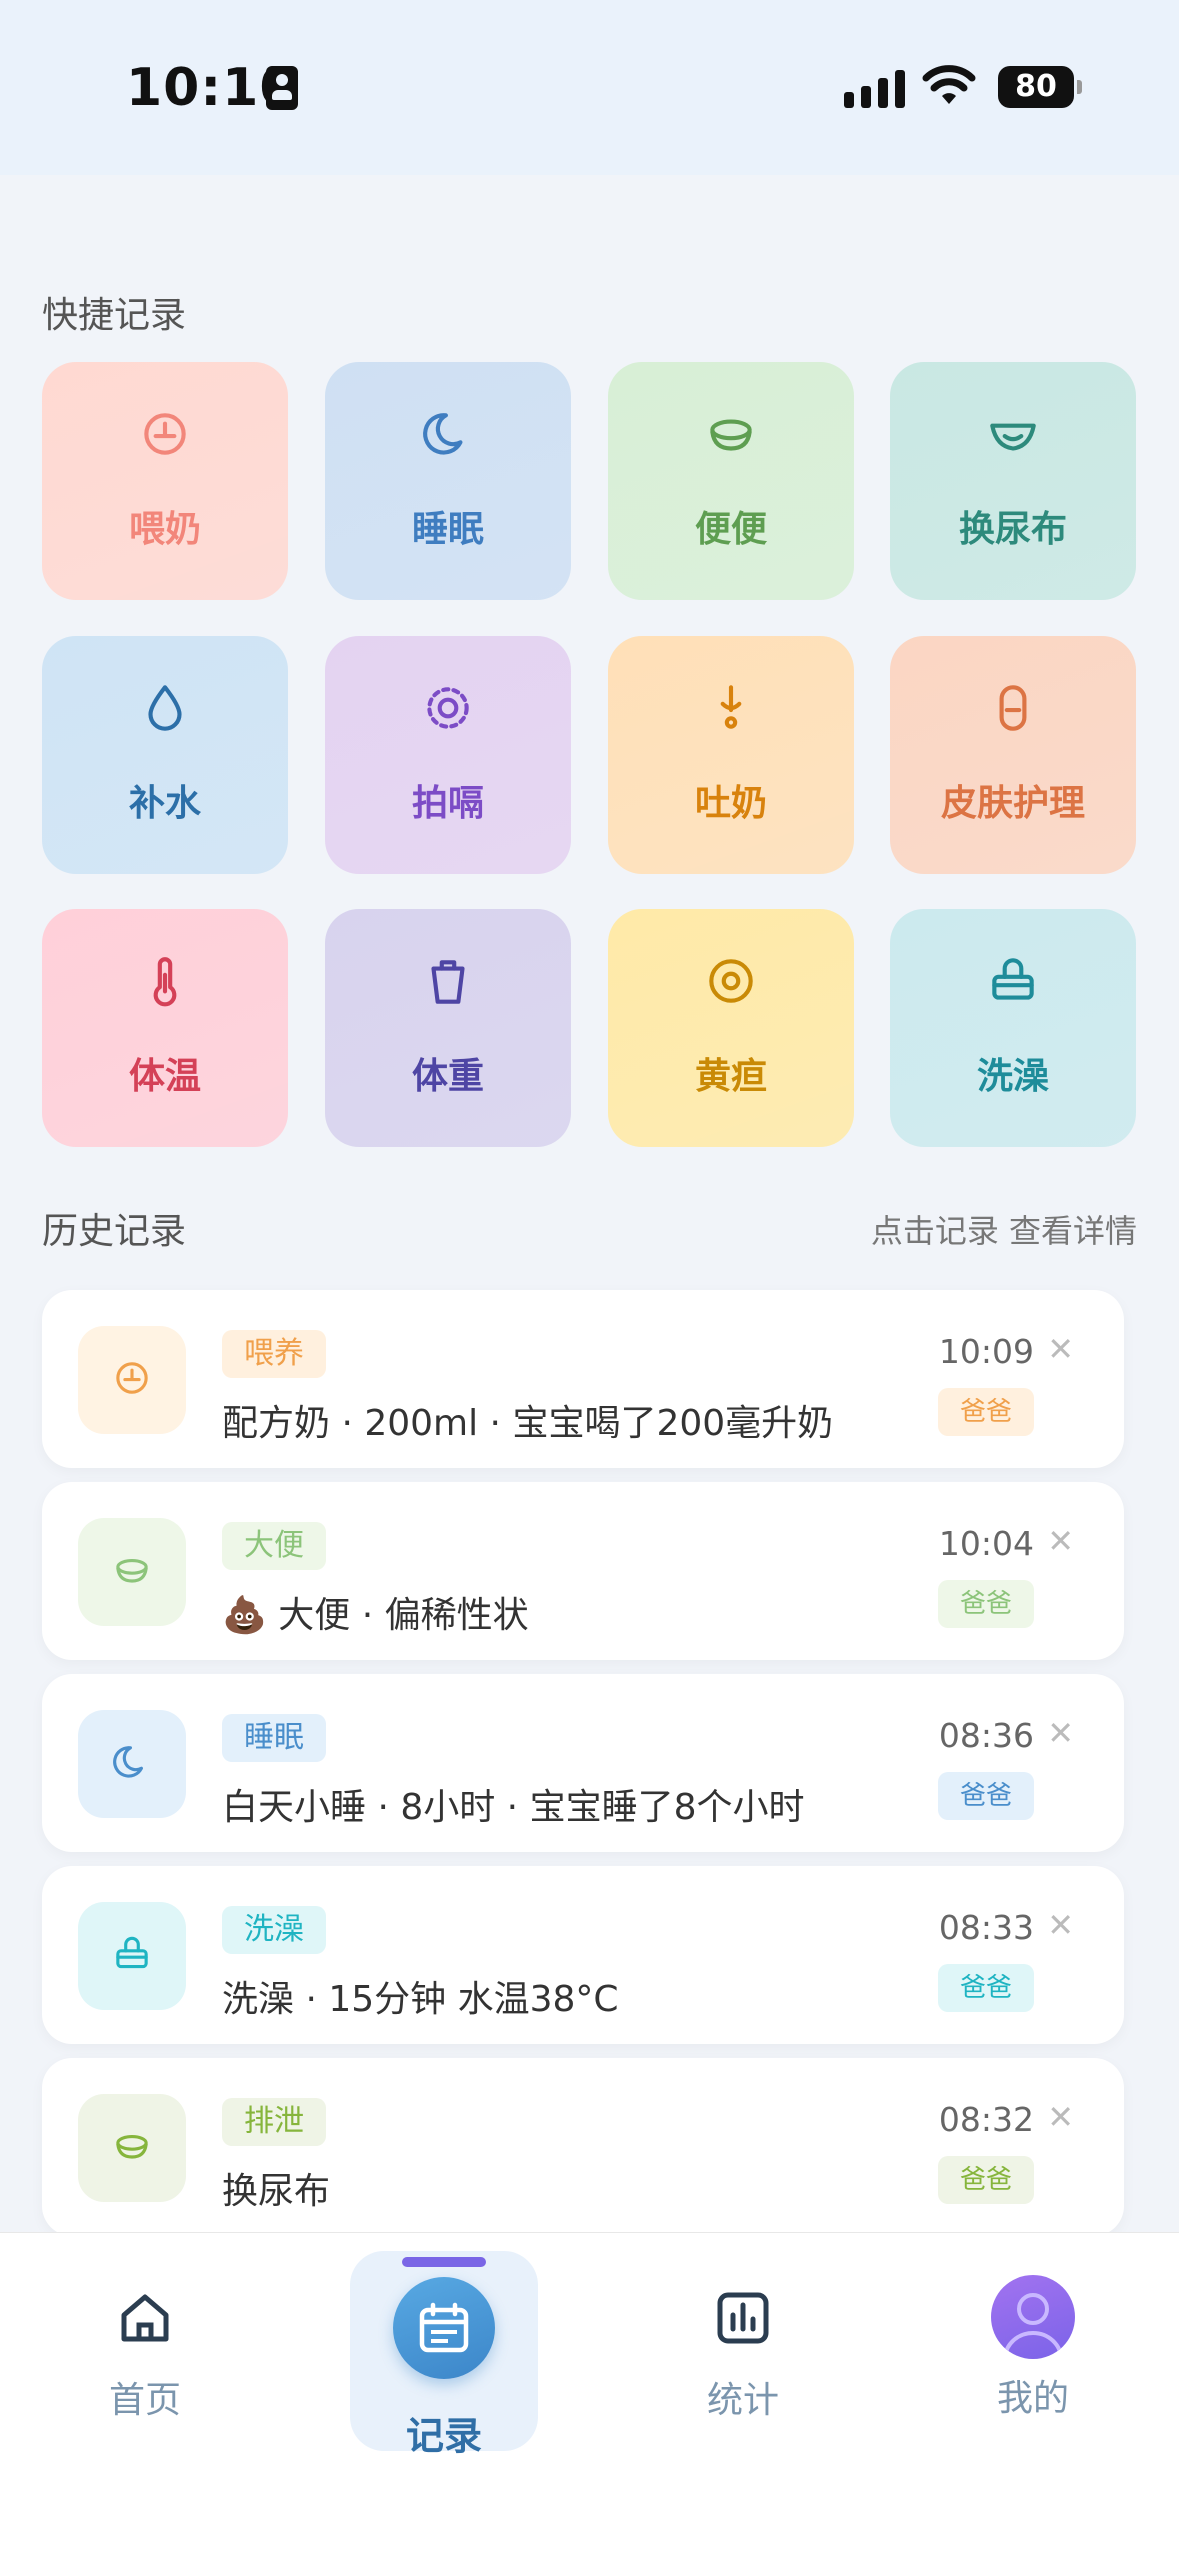 The width and height of the screenshot is (1179, 2556). Describe the element at coordinates (731, 708) in the screenshot. I see `spit-icon` at that location.